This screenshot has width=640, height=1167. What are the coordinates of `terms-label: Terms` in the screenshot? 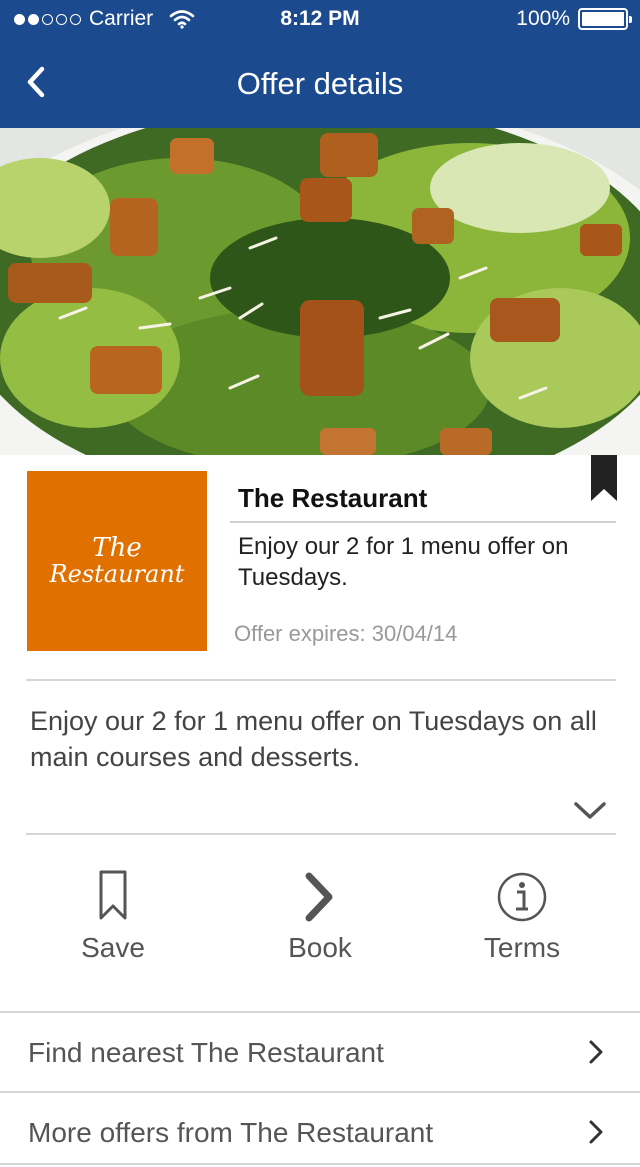 It's located at (522, 947).